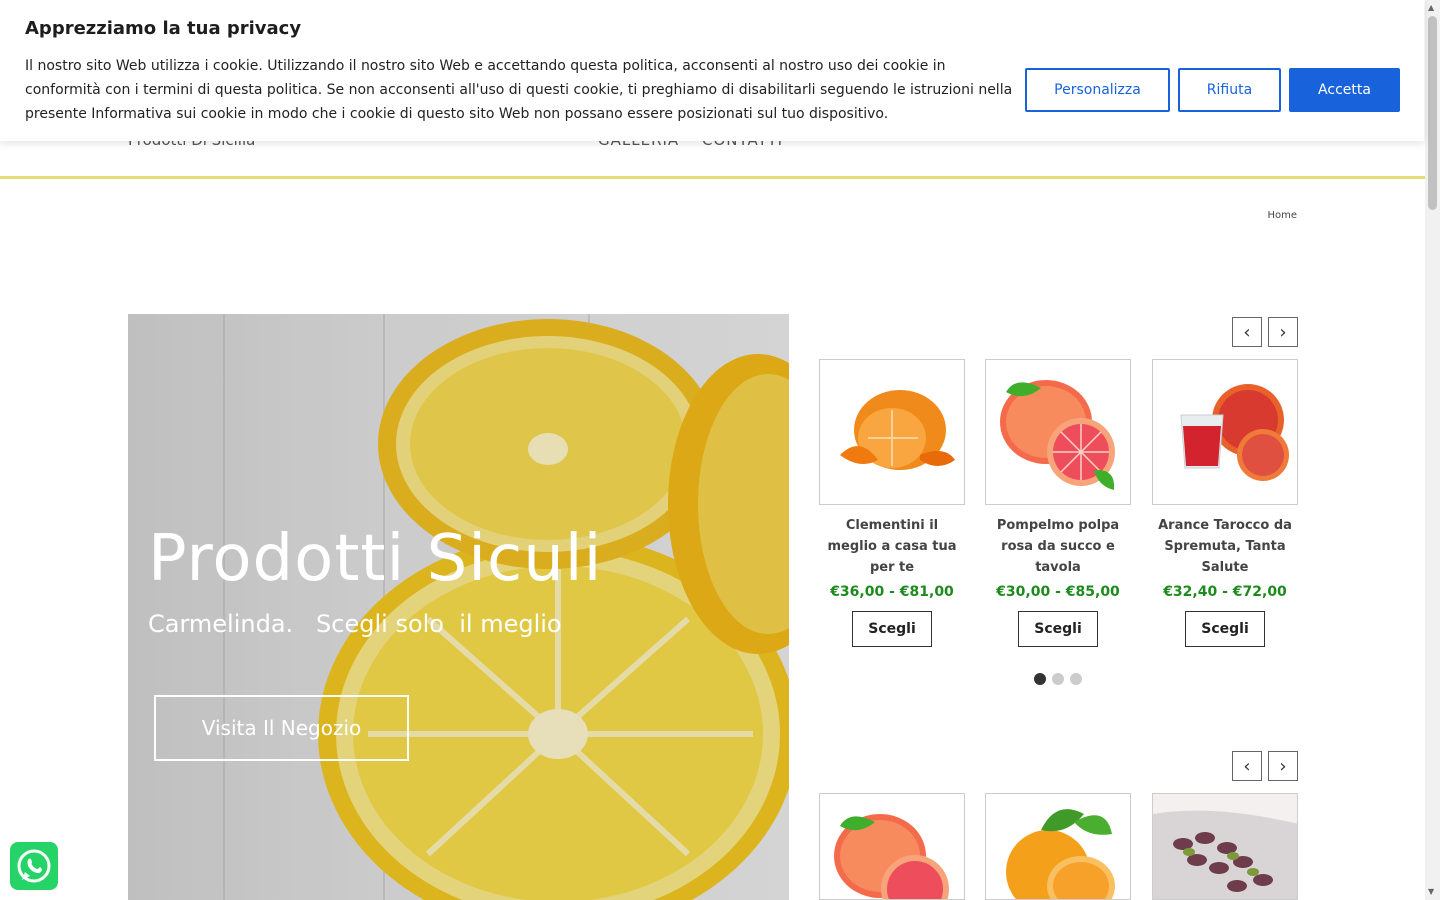 This screenshot has width=1440, height=900. I want to click on product-image-clementine, so click(892, 432).